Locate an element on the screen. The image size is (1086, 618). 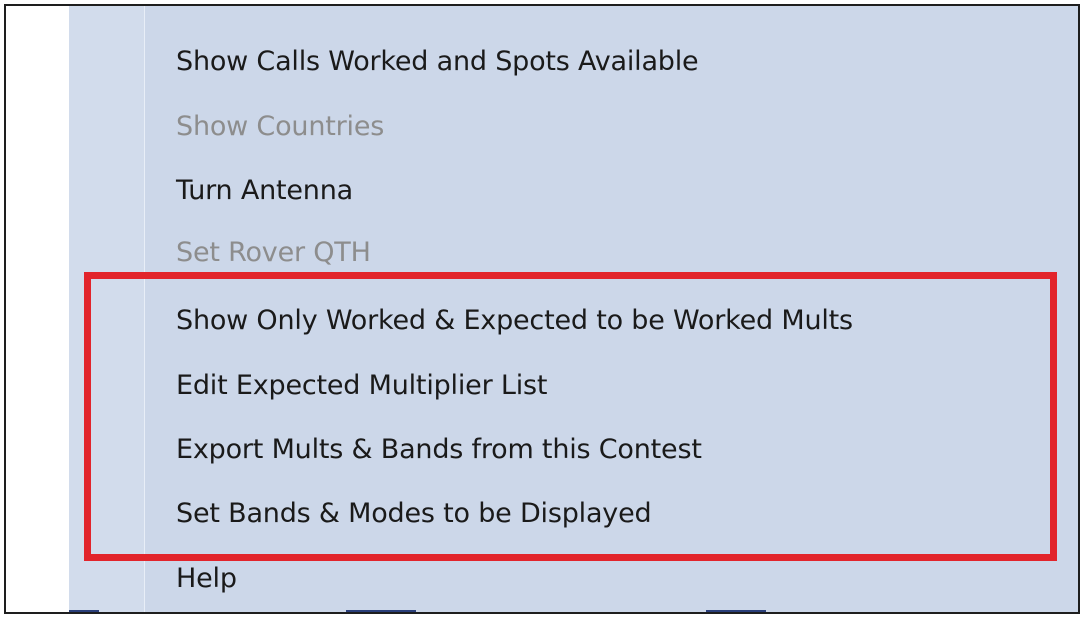
menu-item-set-rover-qth: Set Rover QTH is located at coordinates (273, 252).